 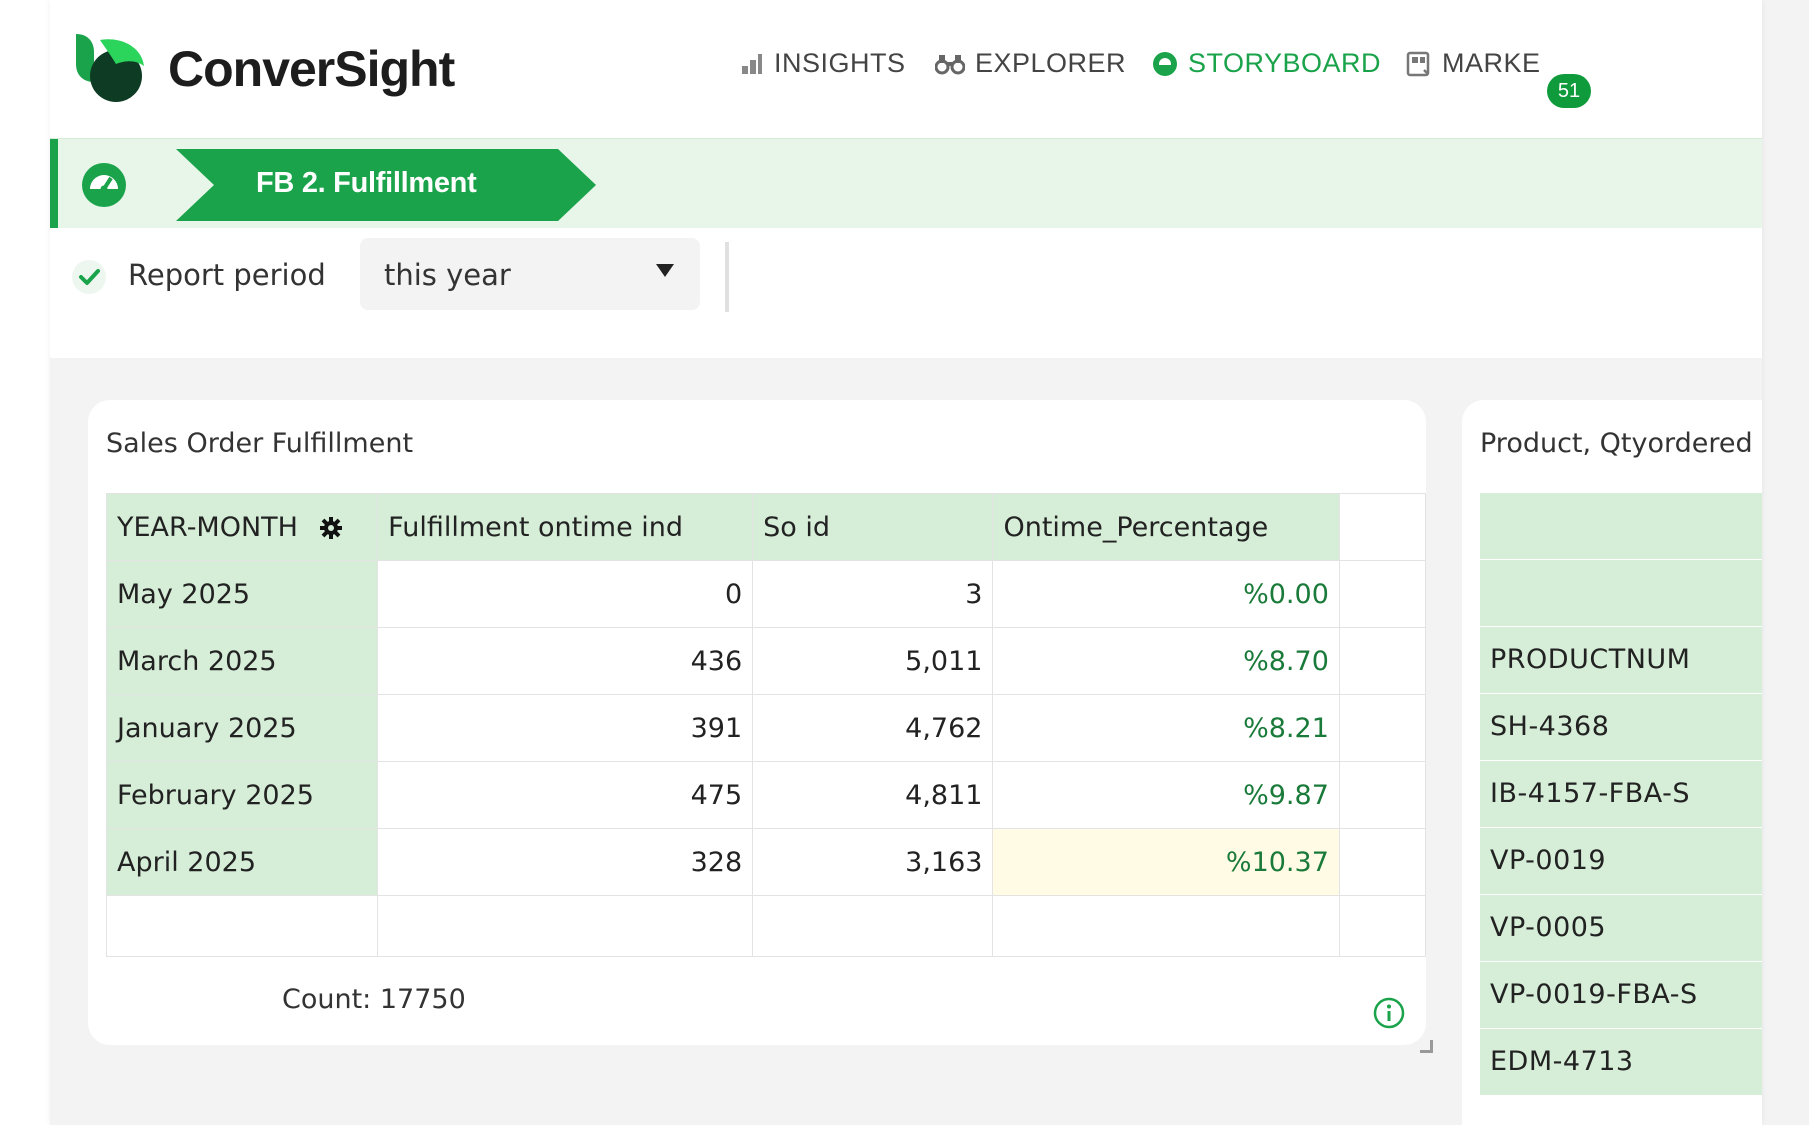 I want to click on info-icon, so click(x=1389, y=1013).